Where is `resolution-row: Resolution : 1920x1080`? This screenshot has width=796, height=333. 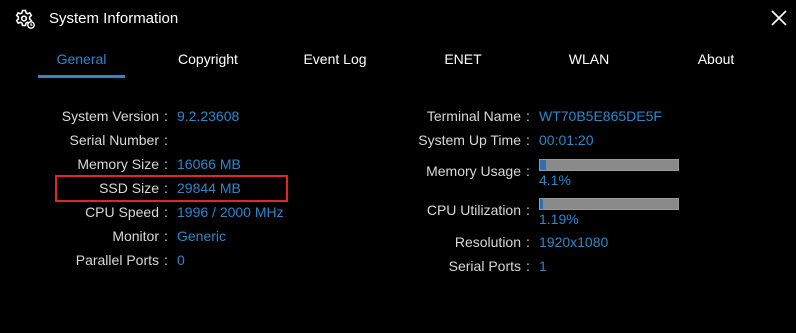
resolution-row: Resolution : 1920x1080 is located at coordinates (598, 244).